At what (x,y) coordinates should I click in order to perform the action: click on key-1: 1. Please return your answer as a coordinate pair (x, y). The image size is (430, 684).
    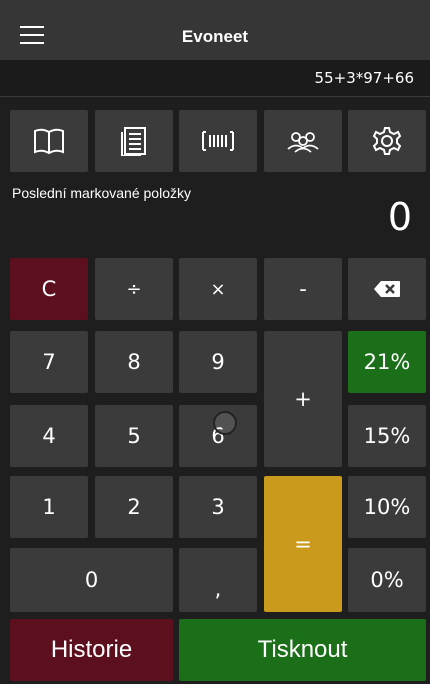
    Looking at the image, I should click on (49, 507).